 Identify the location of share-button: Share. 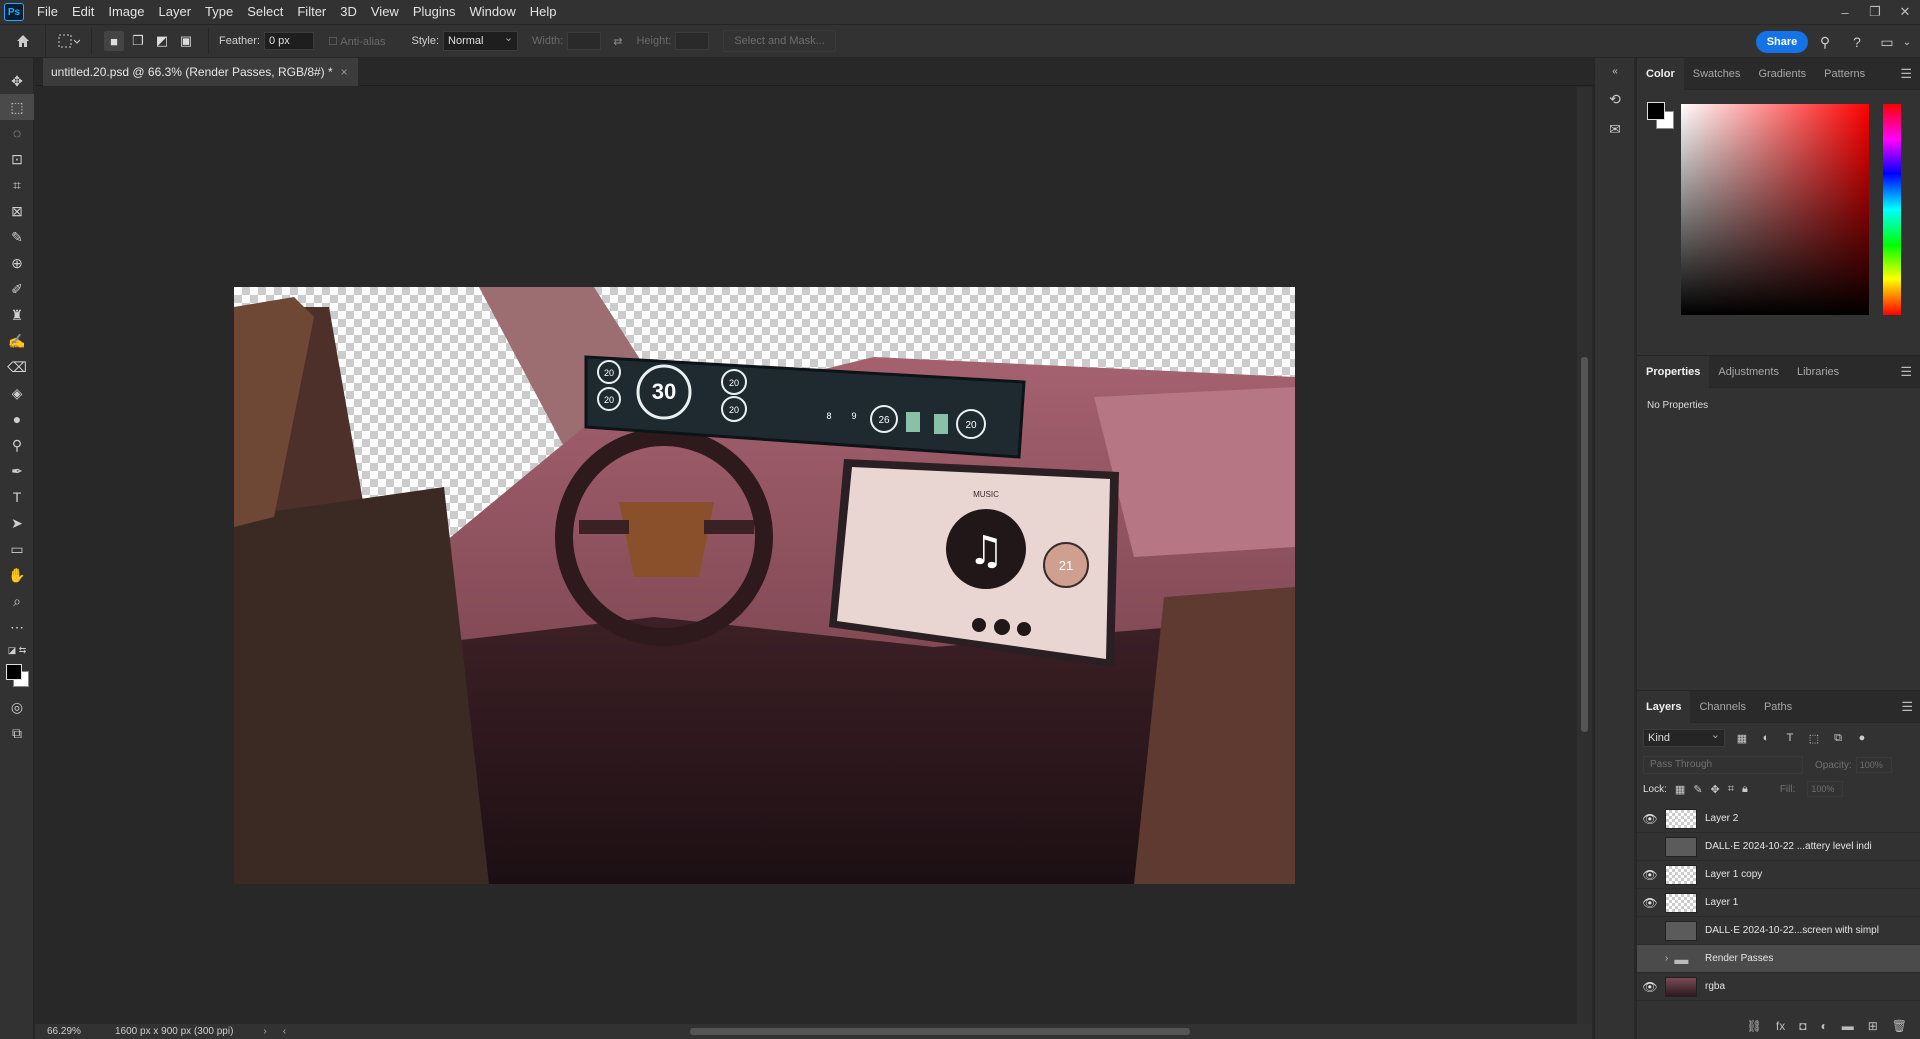
(1782, 42).